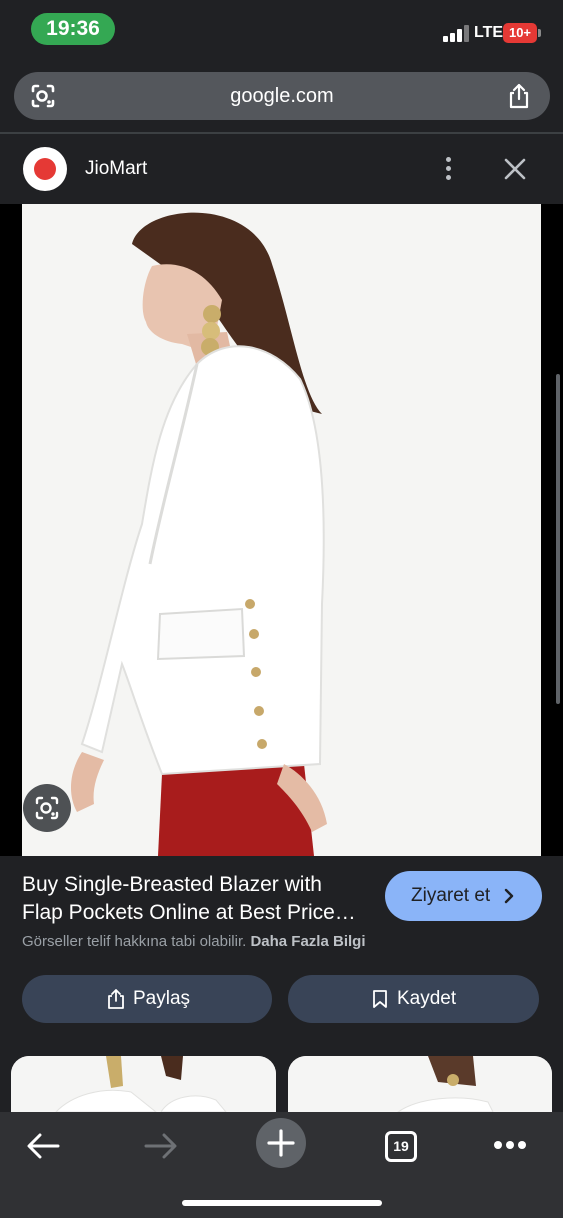  I want to click on chevron-right-icon, so click(509, 896).